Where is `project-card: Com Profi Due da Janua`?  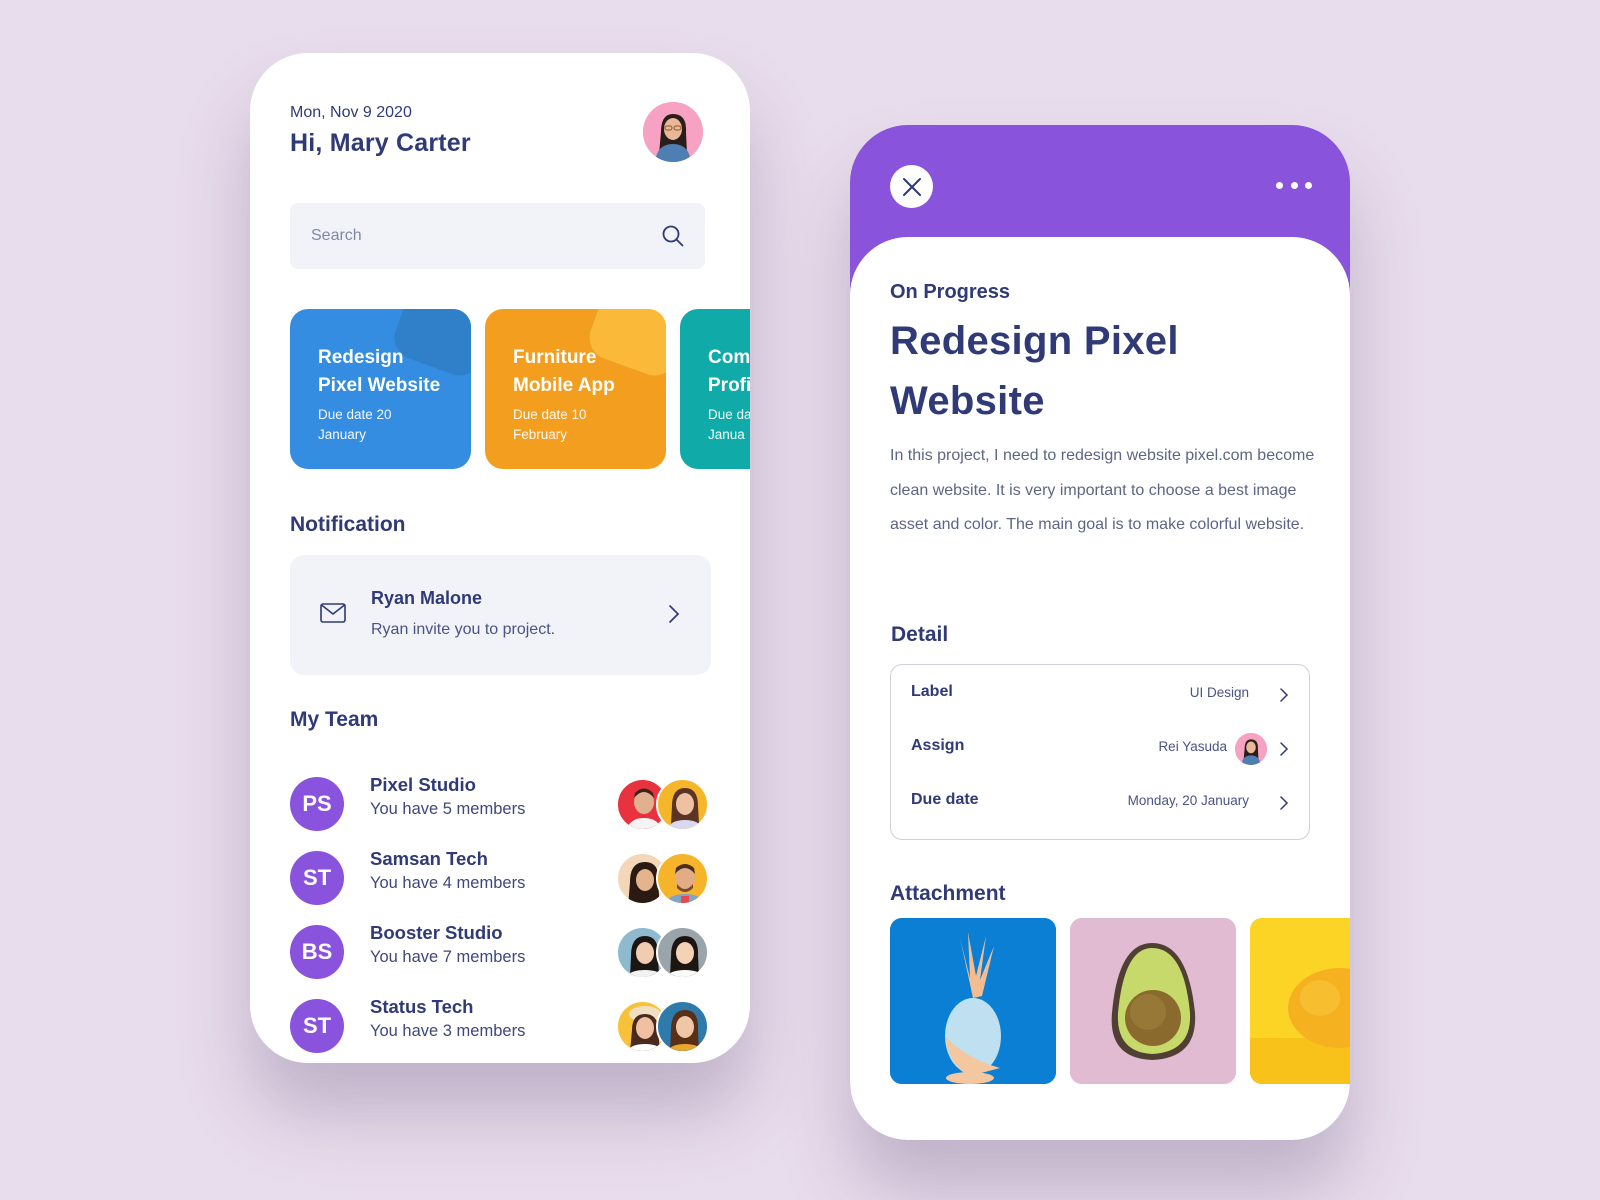
project-card: Com Profi Due da Janua is located at coordinates (715, 389).